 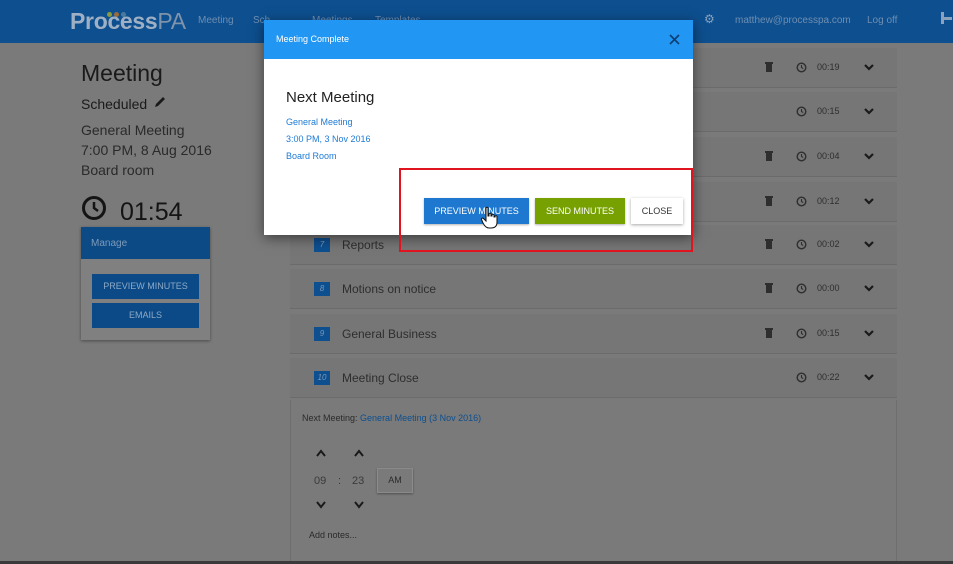 I want to click on manage-panel: Manage PREVIEW MINUTES EMAILS, so click(x=145, y=283).